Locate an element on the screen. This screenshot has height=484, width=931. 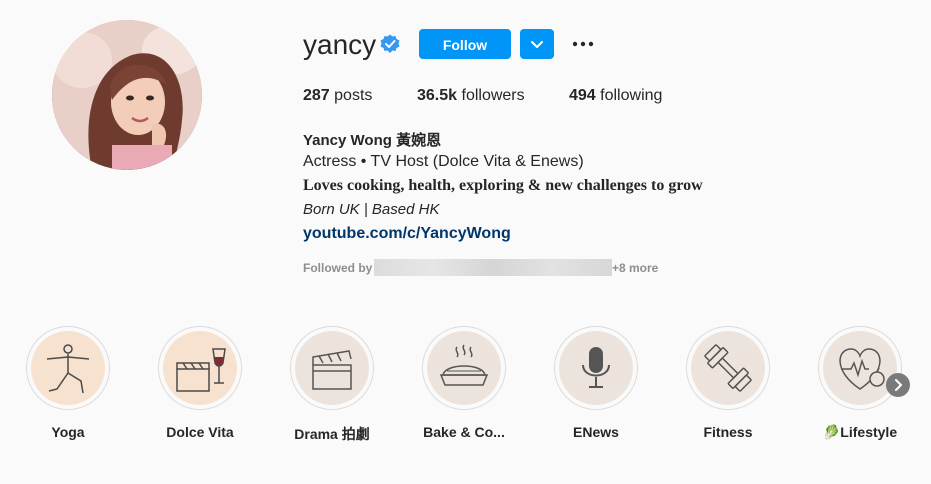
chevron-down-icon is located at coordinates (537, 44).